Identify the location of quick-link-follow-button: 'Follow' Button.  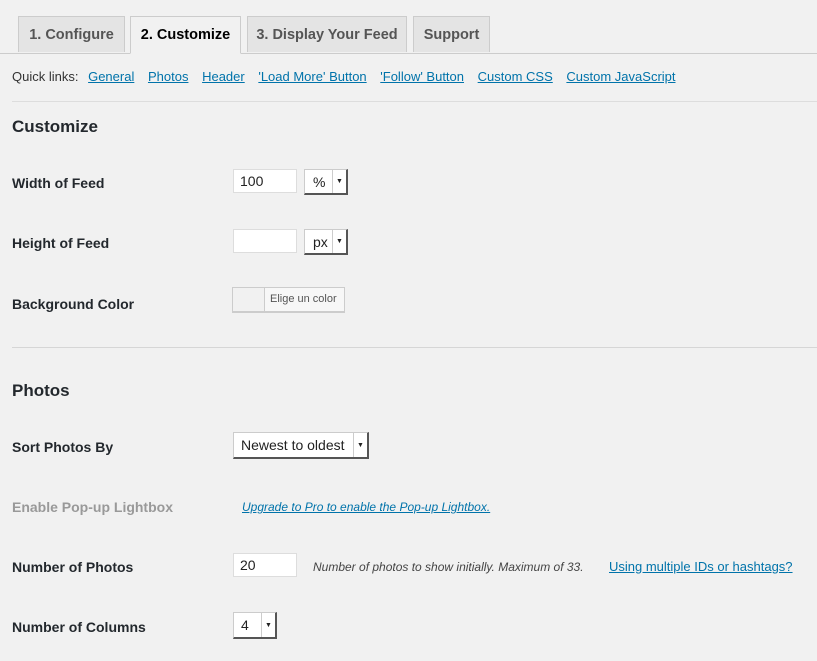
(422, 76).